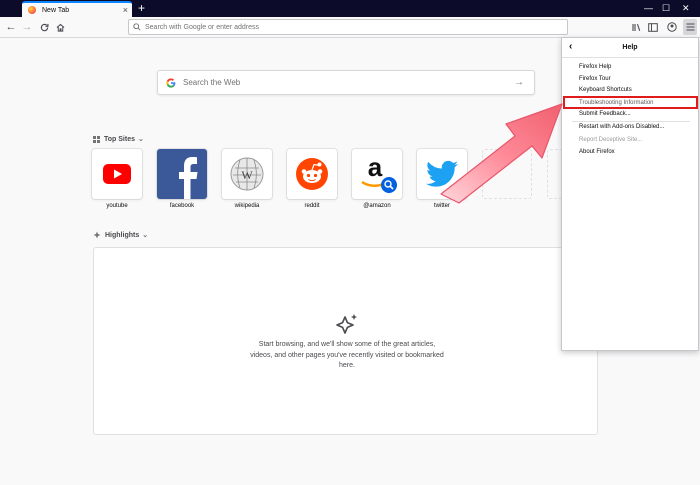 The width and height of the screenshot is (700, 485). Describe the element at coordinates (605, 90) in the screenshot. I see `menu-item-keyboard-shortcuts: Keyboard Shortcuts` at that location.